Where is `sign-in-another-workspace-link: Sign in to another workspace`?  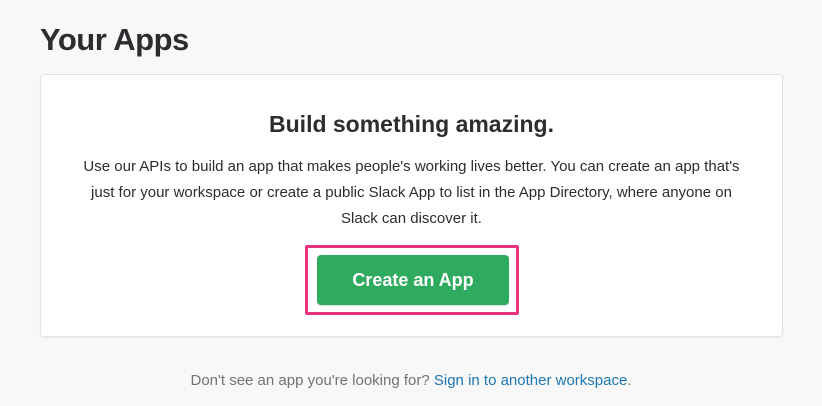
sign-in-another-workspace-link: Sign in to another workspace is located at coordinates (530, 380).